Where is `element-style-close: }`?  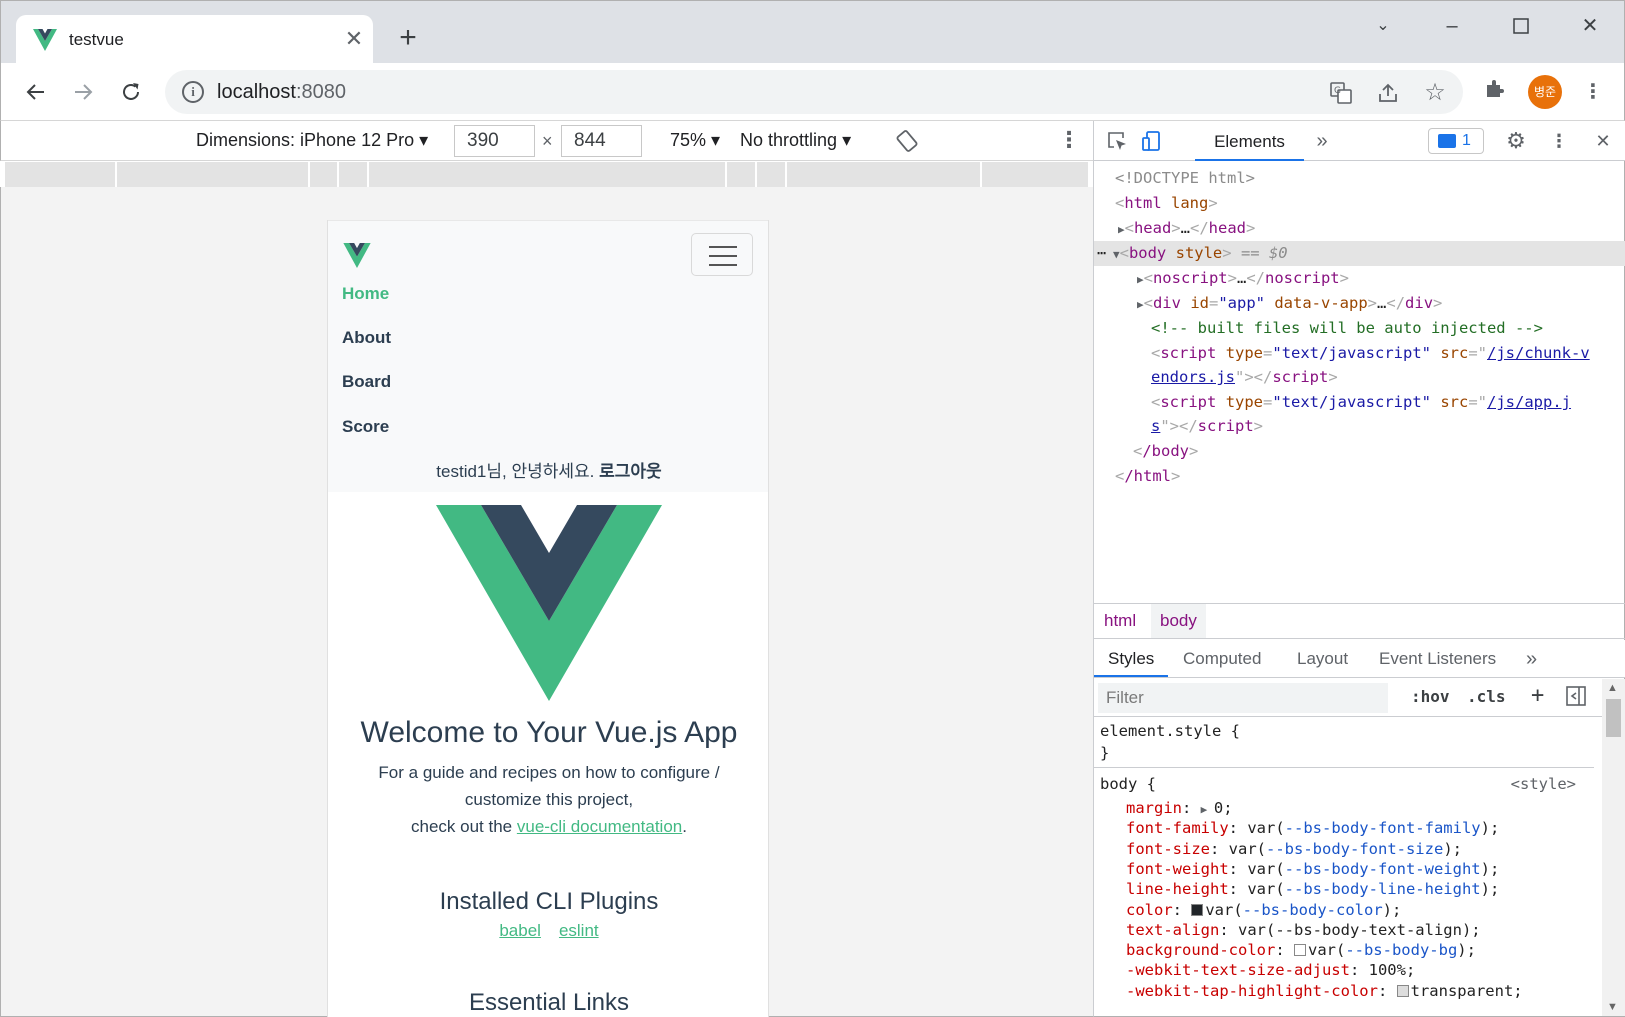
element-style-close: } is located at coordinates (1105, 753).